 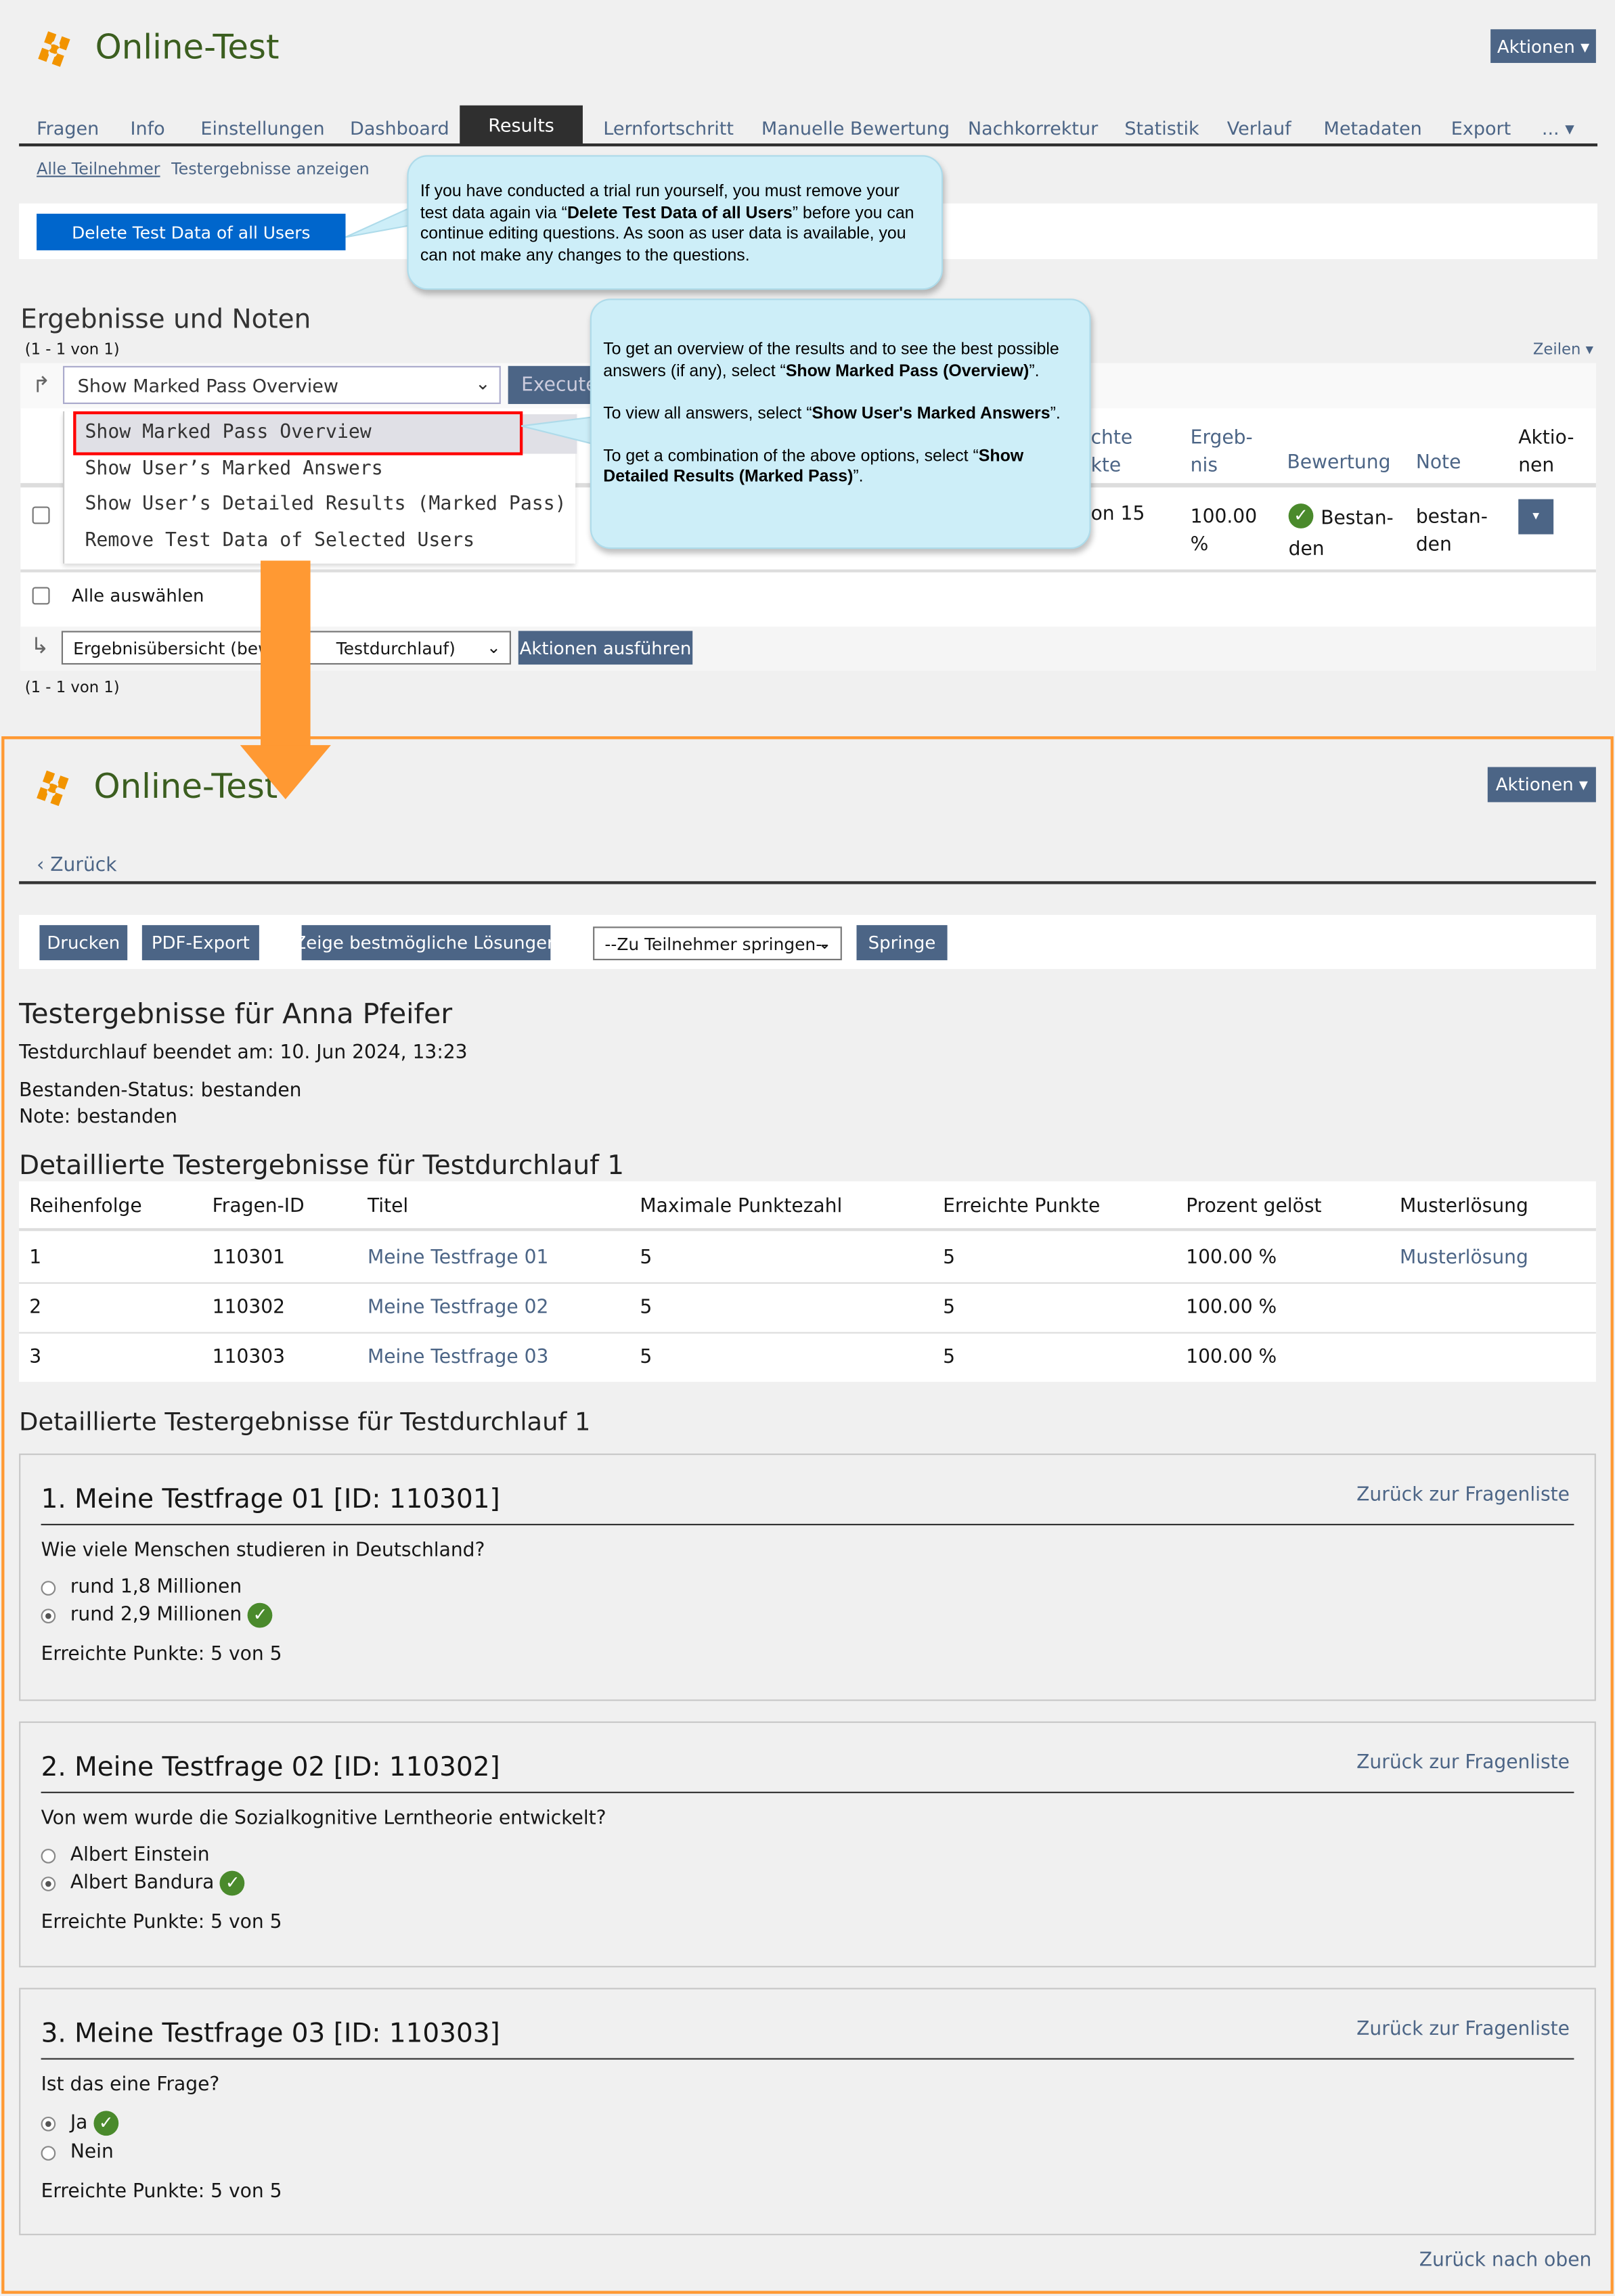 I want to click on radio-unselected, so click(x=48, y=1587).